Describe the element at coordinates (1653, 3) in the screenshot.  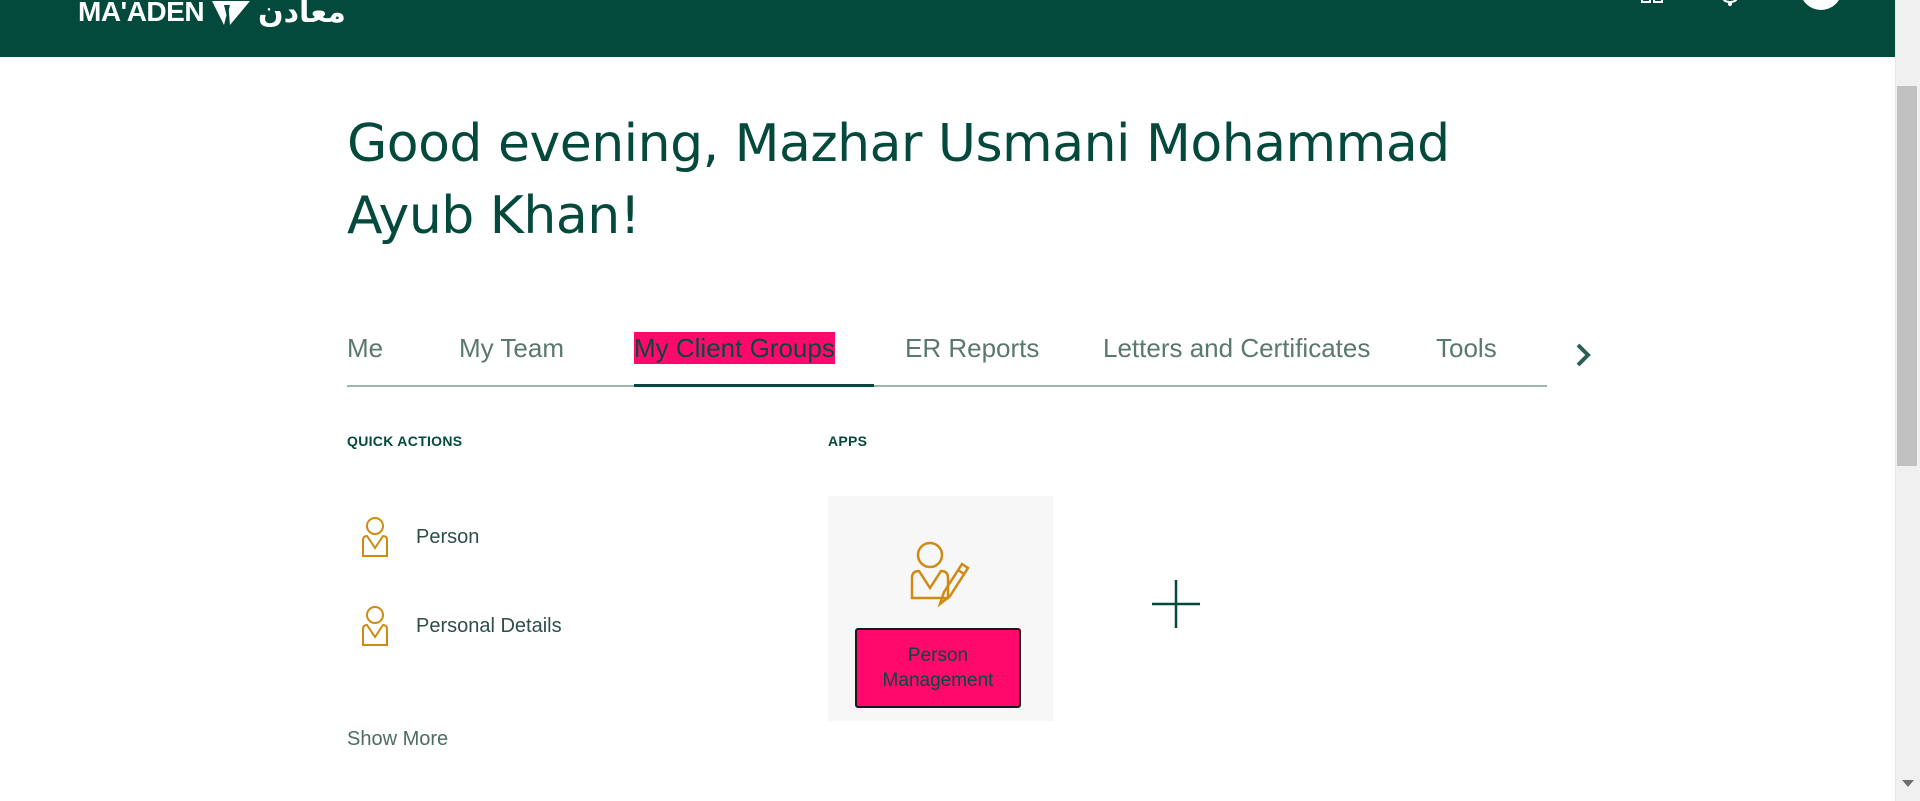
I see `grid-icon` at that location.